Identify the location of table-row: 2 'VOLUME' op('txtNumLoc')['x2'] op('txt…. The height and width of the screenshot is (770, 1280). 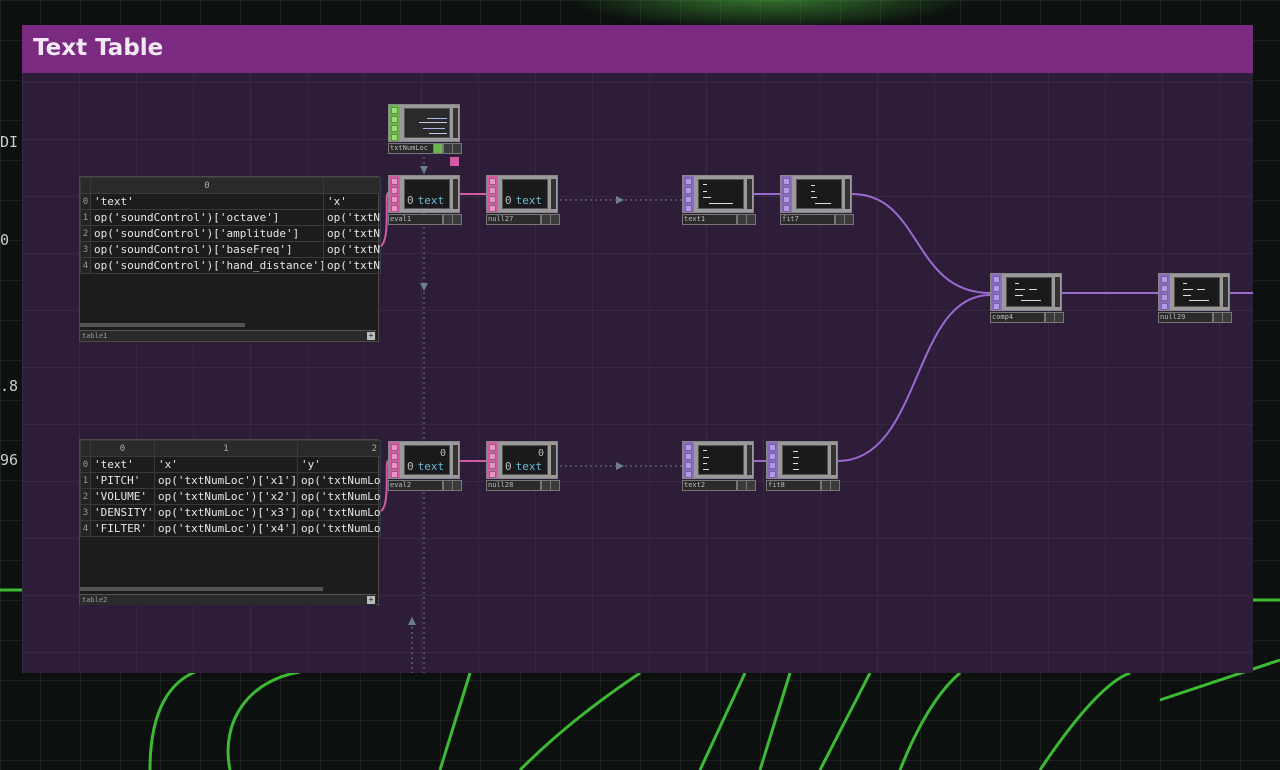
(230, 496).